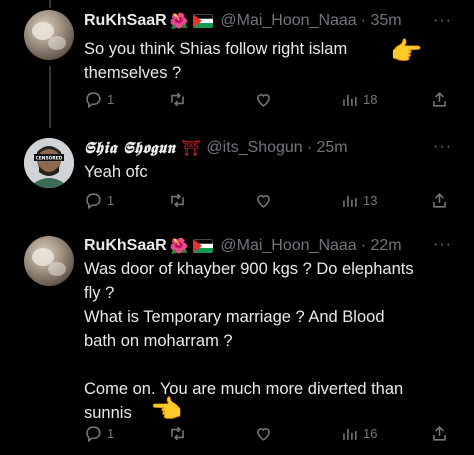  I want to click on tweet-header: RuKhSaaR 🌺 @Mai_Hoon_Naaa · 22m, so click(243, 246).